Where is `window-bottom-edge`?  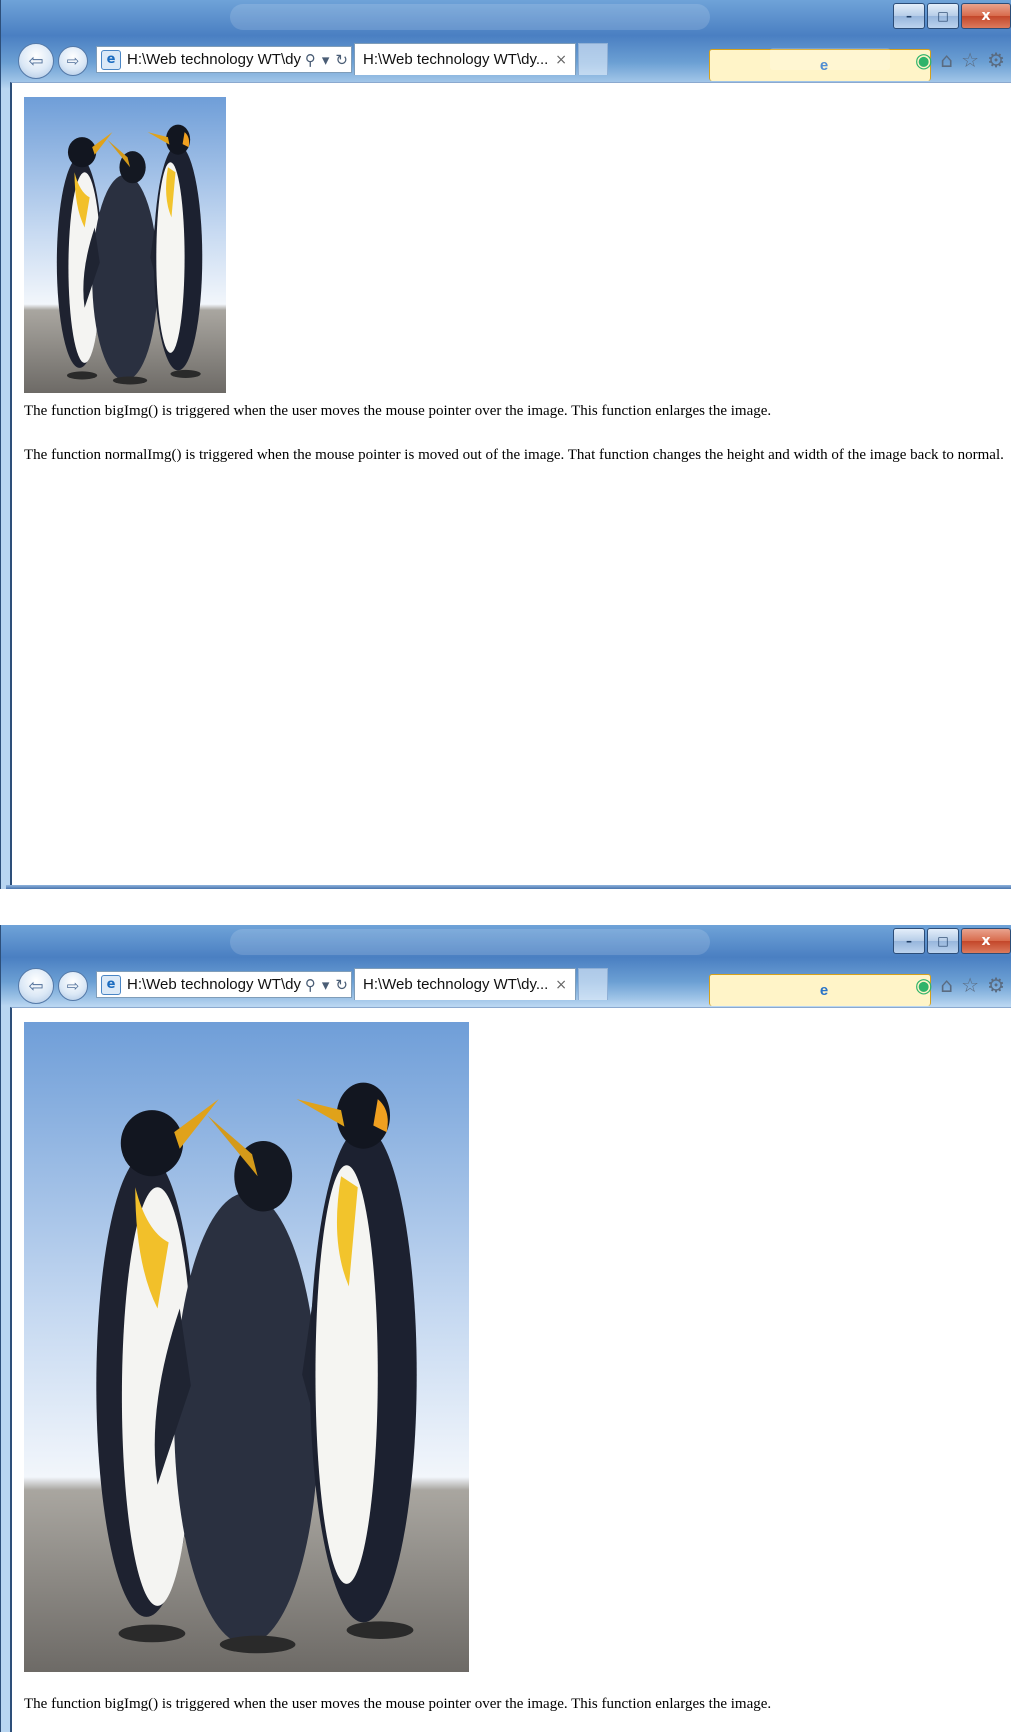
window-bottom-edge is located at coordinates (508, 887).